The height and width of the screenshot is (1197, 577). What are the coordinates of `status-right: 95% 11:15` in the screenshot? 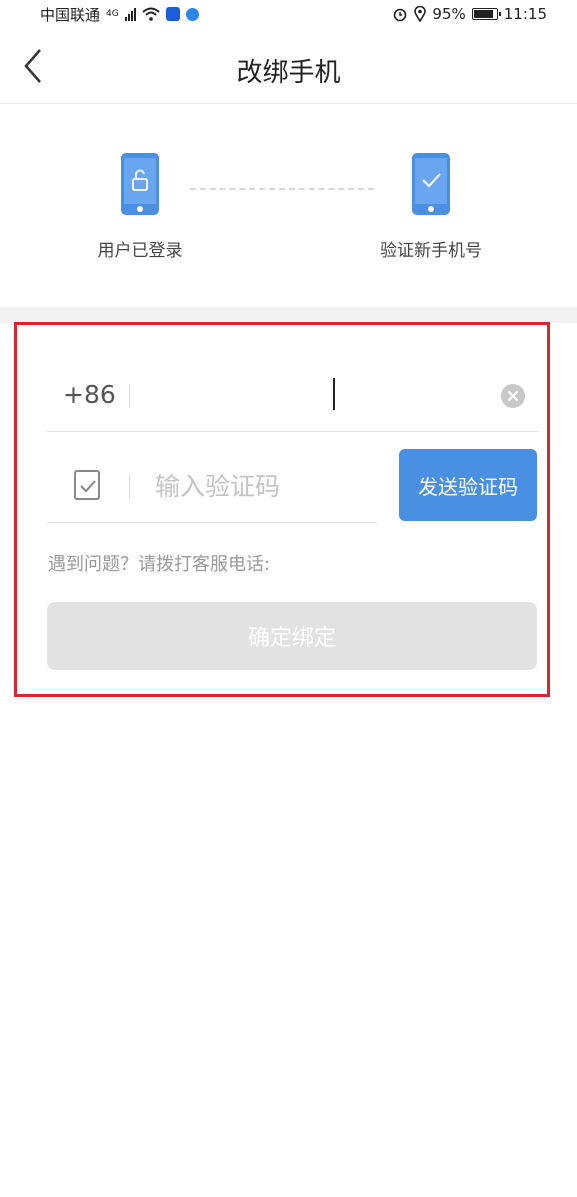 It's located at (469, 14).